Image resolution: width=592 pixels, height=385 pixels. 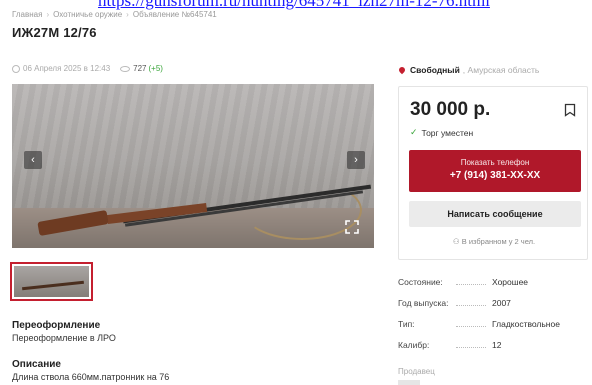 I want to click on section-text-description: Длина ствола 660мм.патронник на 76, so click(x=91, y=377).